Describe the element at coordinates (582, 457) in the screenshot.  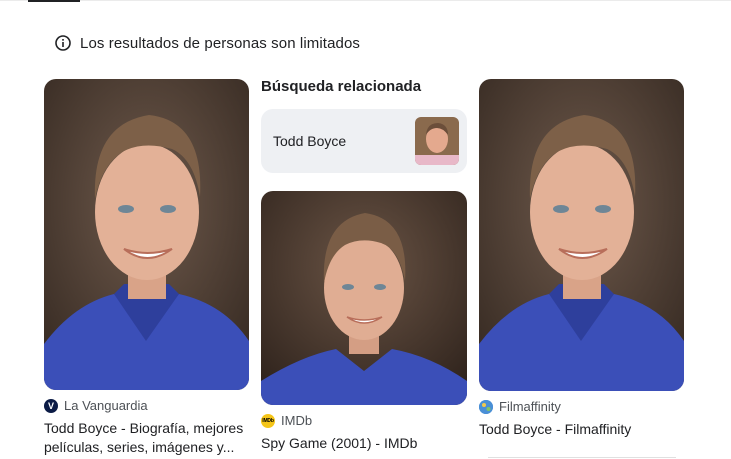
I see `bottom-divider` at that location.